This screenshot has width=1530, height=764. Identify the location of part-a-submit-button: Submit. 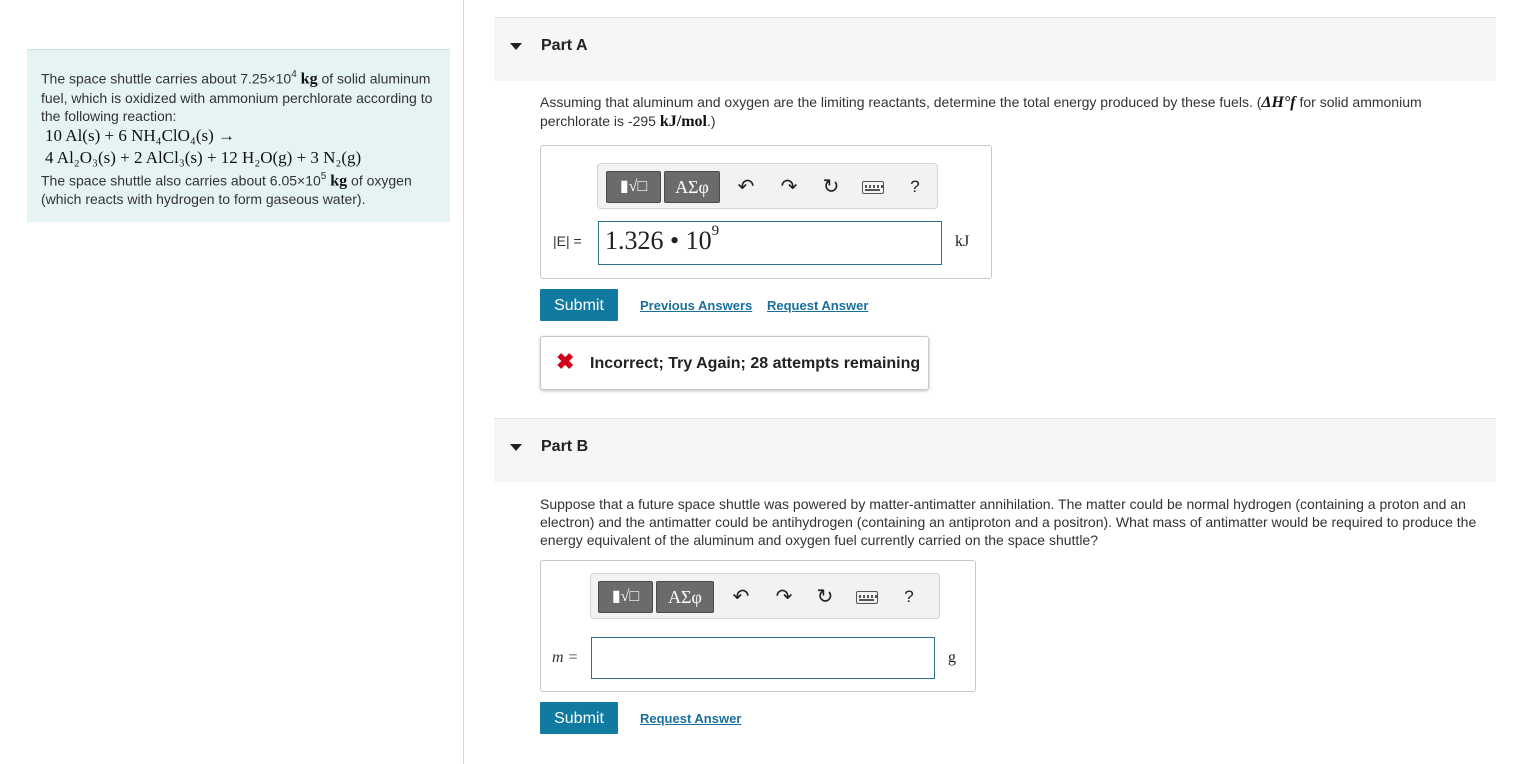
(579, 305).